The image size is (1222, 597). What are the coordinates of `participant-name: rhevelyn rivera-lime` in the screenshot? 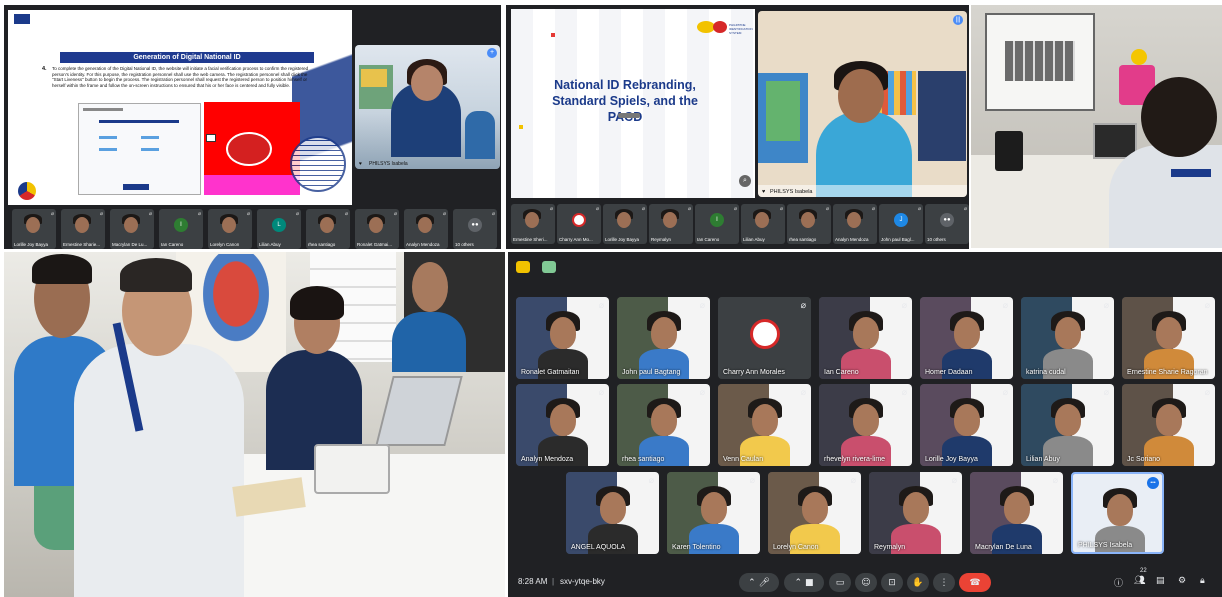 It's located at (855, 459).